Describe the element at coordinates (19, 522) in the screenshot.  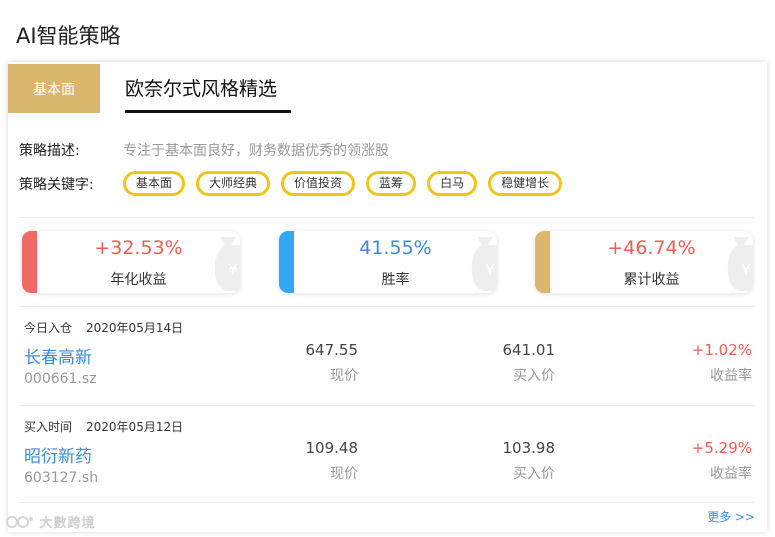
I see `watermark-logo-icon` at that location.